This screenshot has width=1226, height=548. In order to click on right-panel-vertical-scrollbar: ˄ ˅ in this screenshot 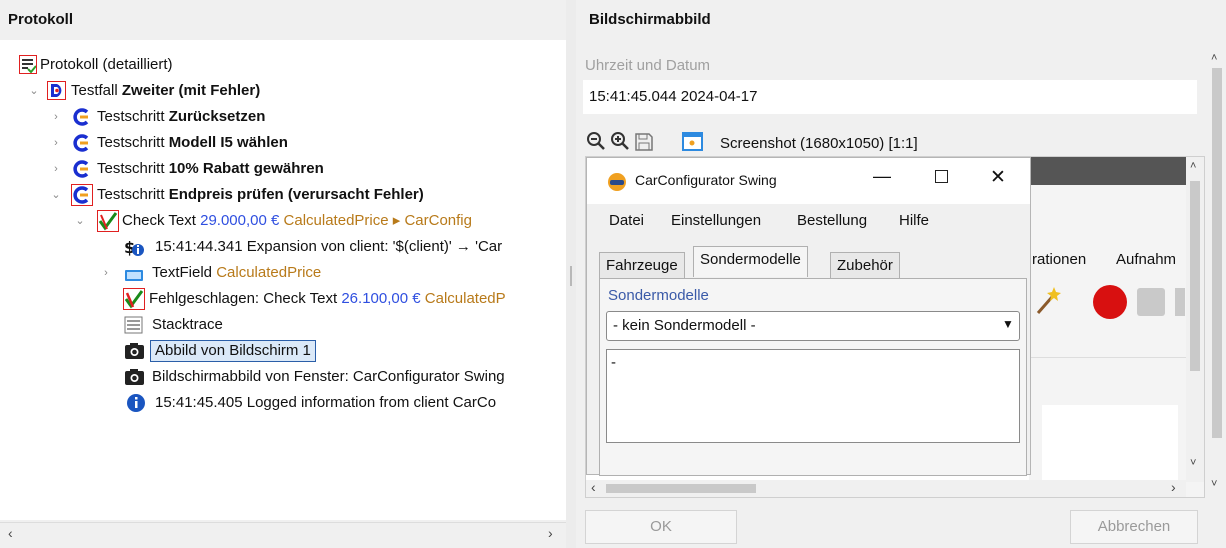, I will do `click(1216, 273)`.